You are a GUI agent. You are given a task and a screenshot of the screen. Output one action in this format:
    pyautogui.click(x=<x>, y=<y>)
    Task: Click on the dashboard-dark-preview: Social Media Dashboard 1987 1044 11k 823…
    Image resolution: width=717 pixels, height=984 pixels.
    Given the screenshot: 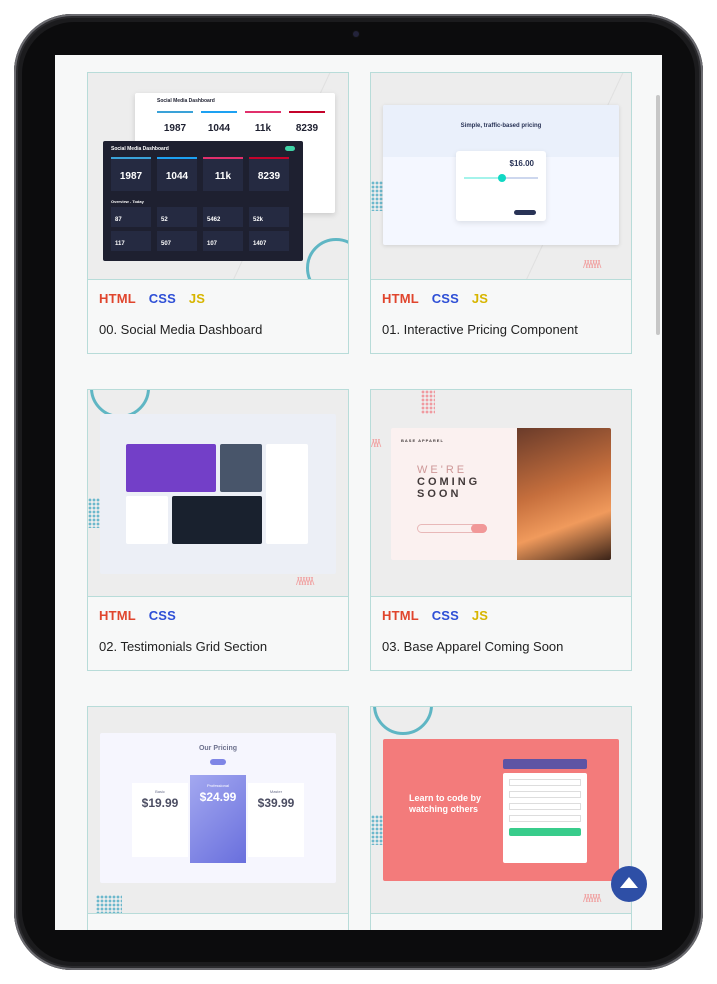 What is the action you would take?
    pyautogui.click(x=203, y=201)
    